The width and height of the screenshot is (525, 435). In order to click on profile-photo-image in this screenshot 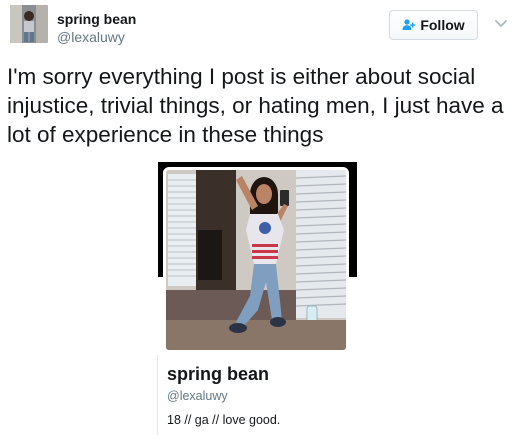, I will do `click(256, 260)`.